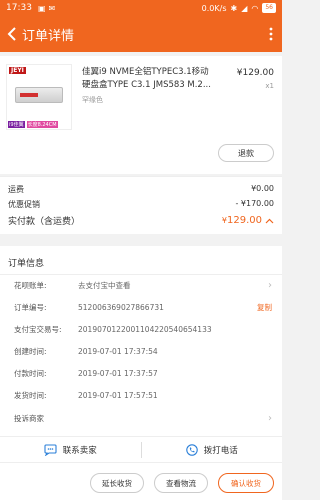  I want to click on extend-receipt-button: 延长收货, so click(117, 483).